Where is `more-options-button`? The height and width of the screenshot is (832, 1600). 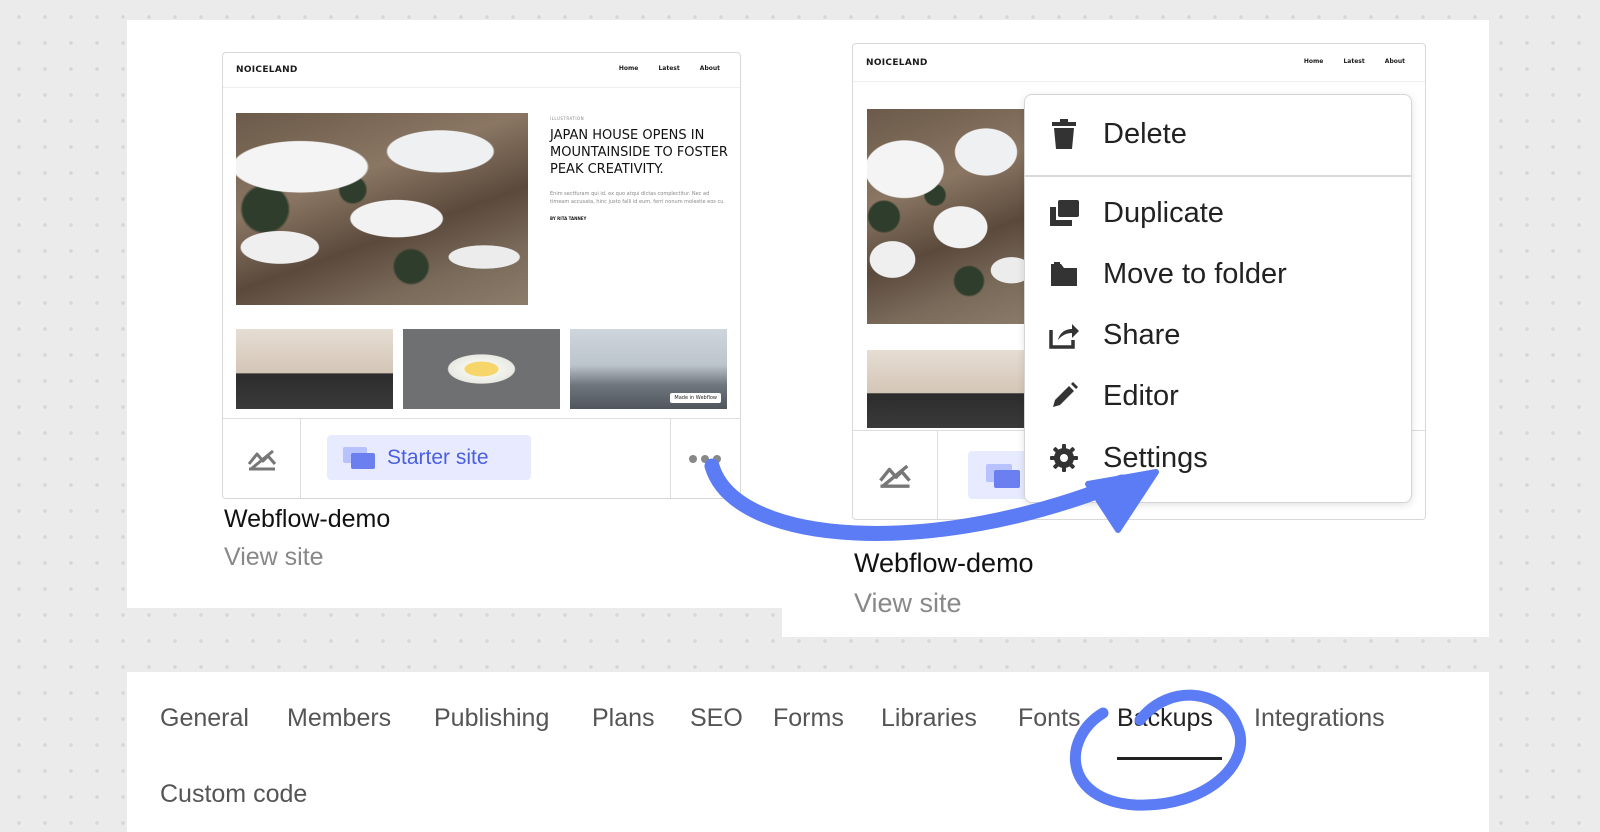 more-options-button is located at coordinates (705, 458).